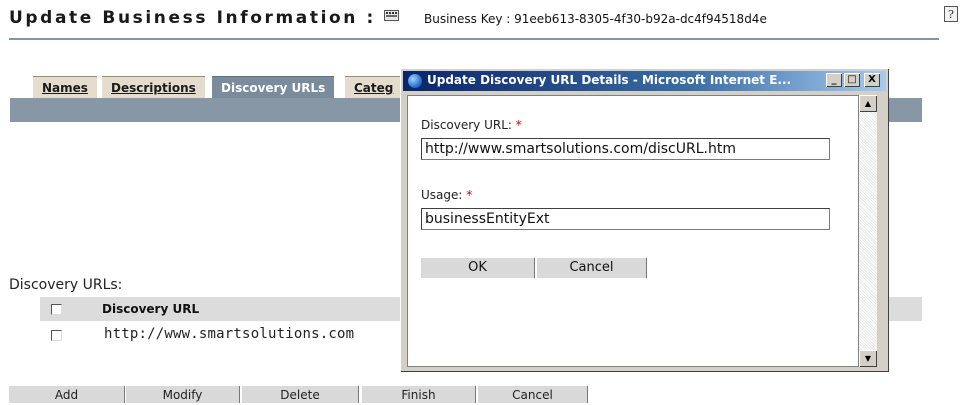 Image resolution: width=966 pixels, height=405 pixels. Describe the element at coordinates (391, 15) in the screenshot. I see `business-key-icon` at that location.